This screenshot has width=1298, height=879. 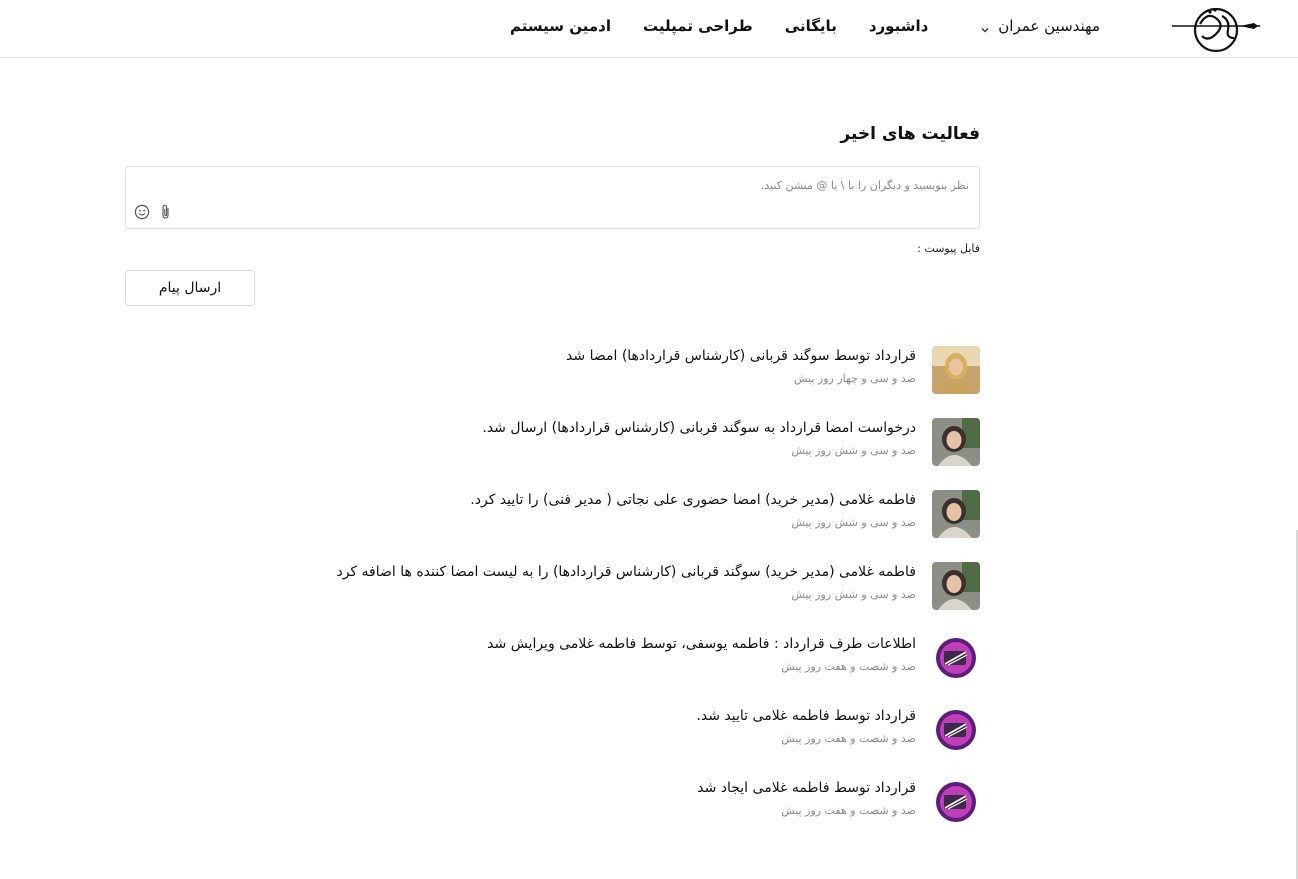 What do you see at coordinates (142, 212) in the screenshot?
I see `emoji-icon` at bounding box center [142, 212].